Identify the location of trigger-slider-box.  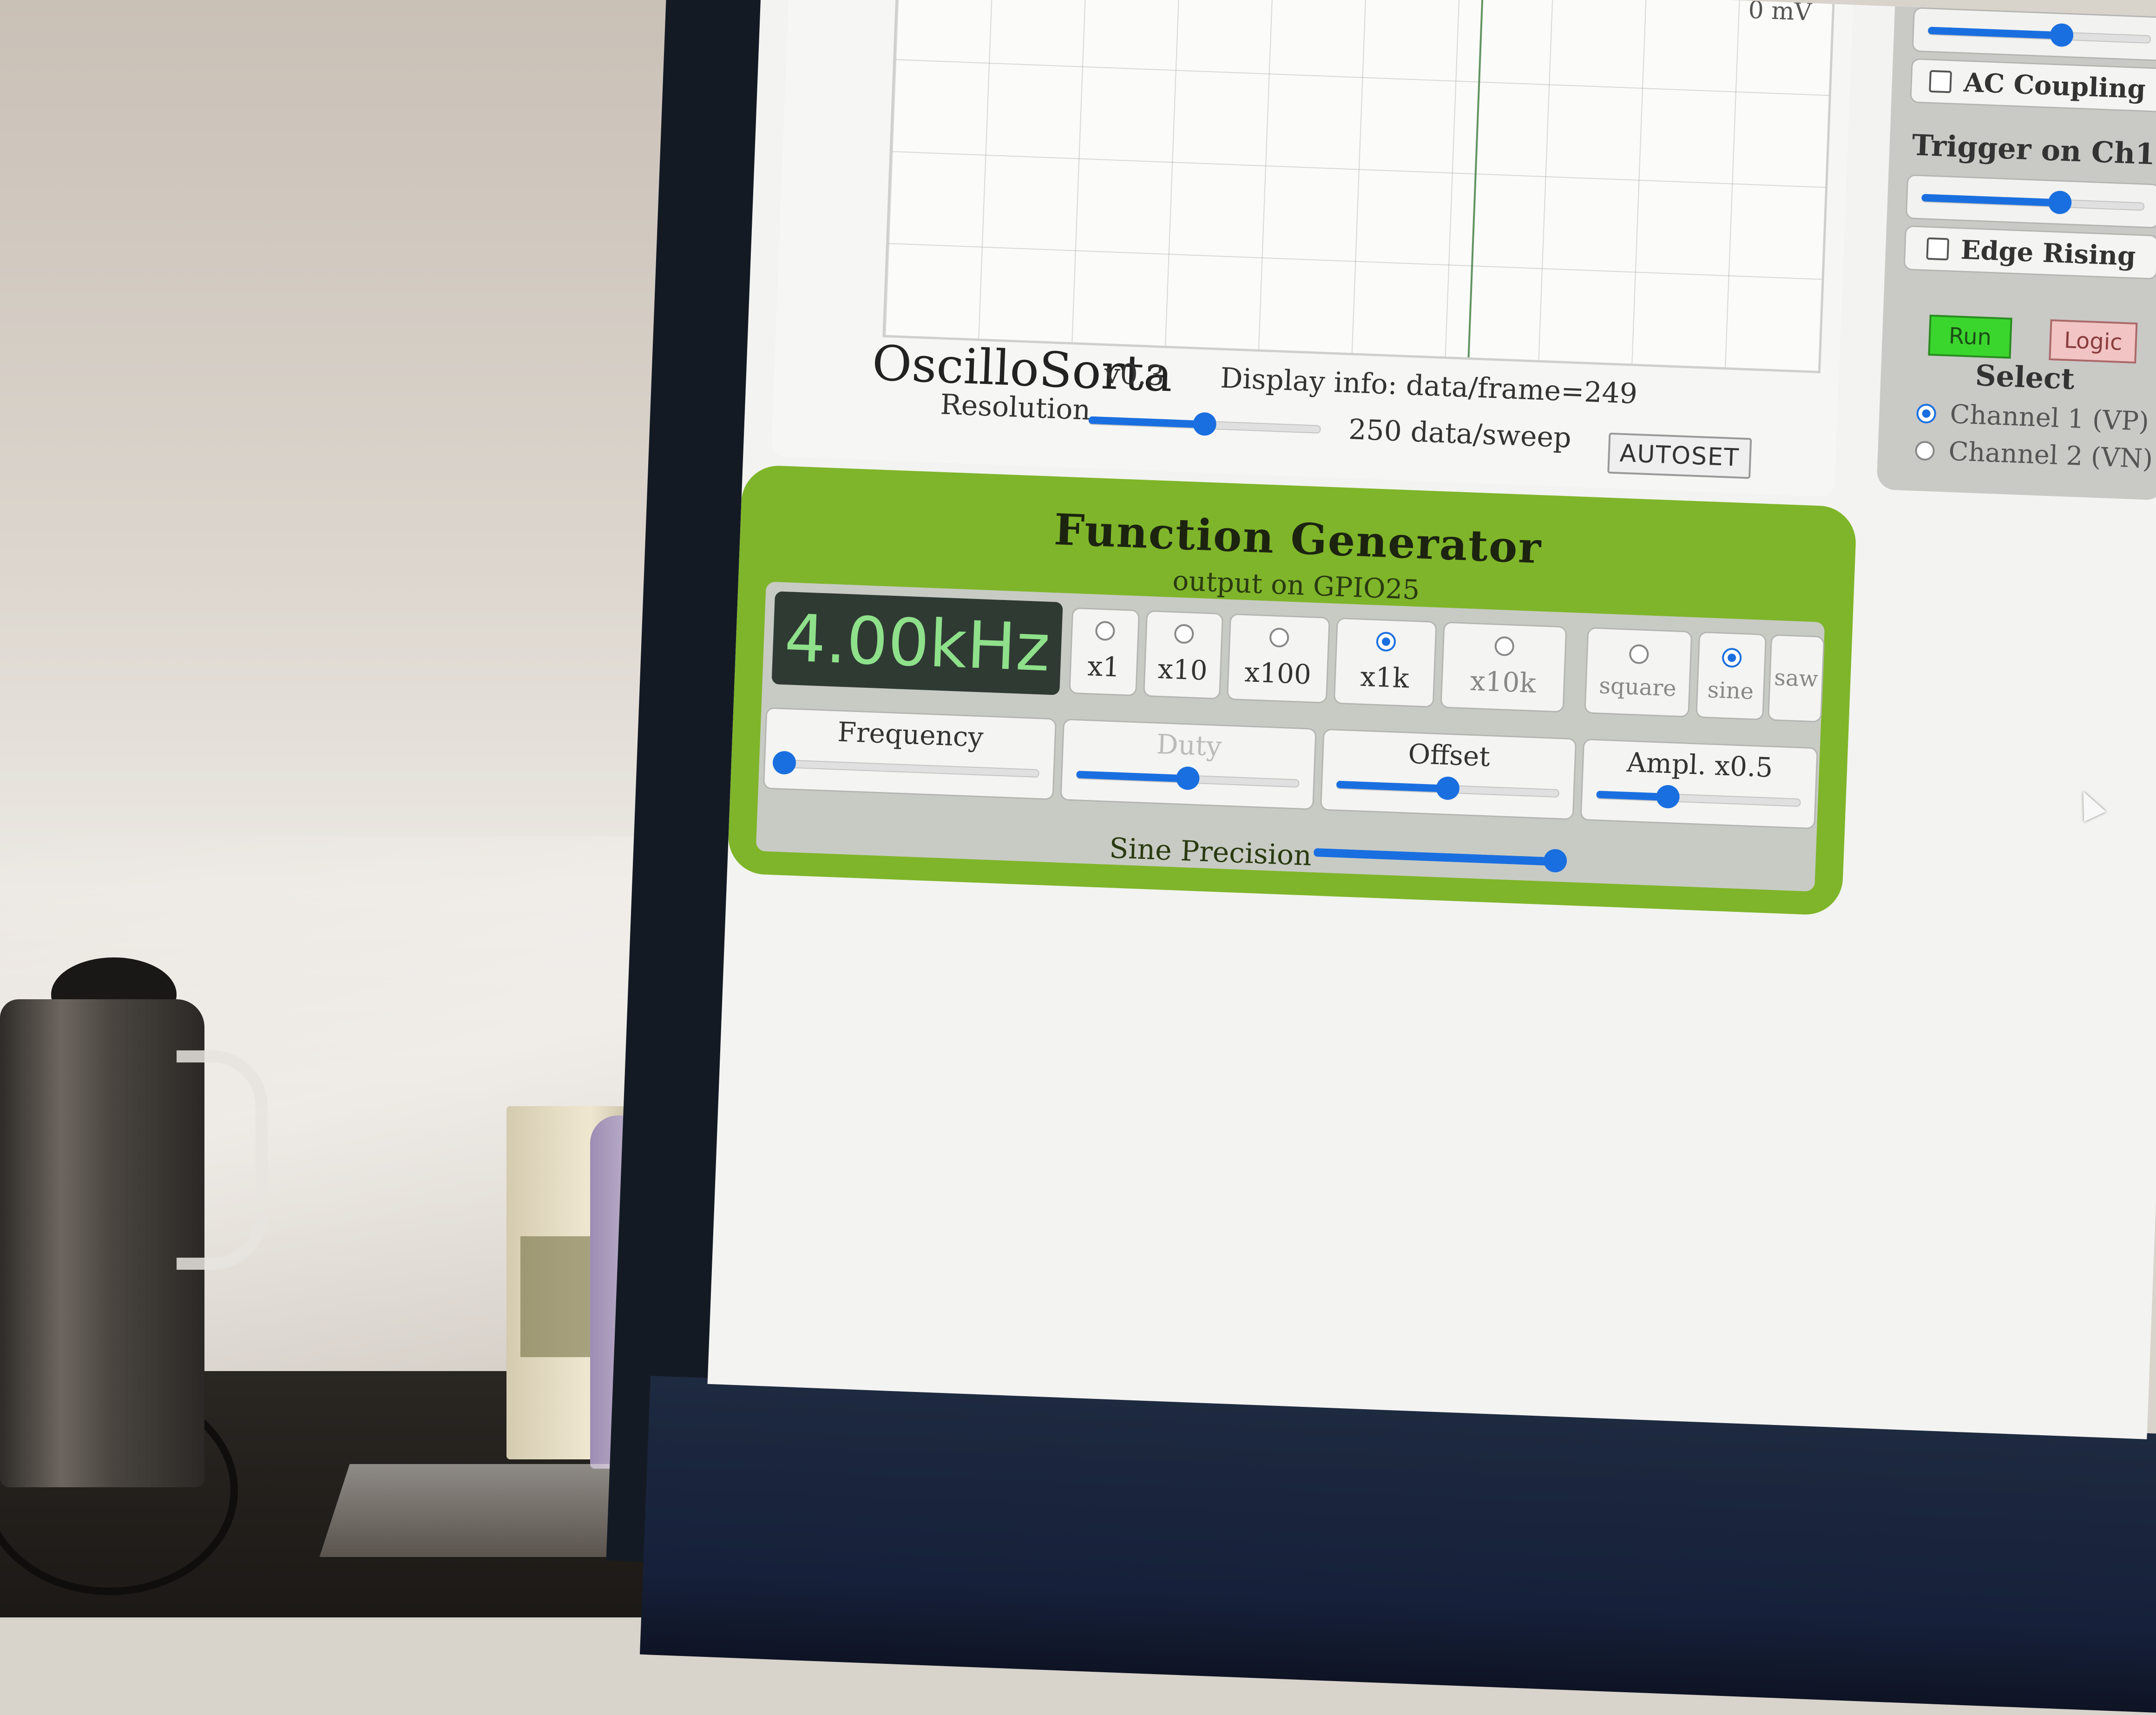
(2031, 201).